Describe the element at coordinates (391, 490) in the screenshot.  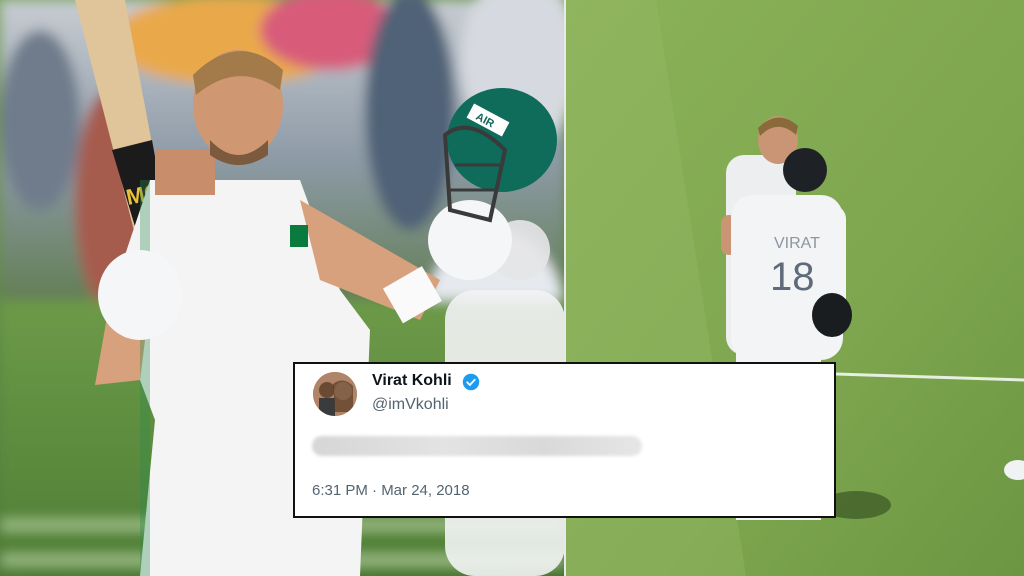
I see `tweet-timestamp: 6:31 PM · Mar 24, 2018` at that location.